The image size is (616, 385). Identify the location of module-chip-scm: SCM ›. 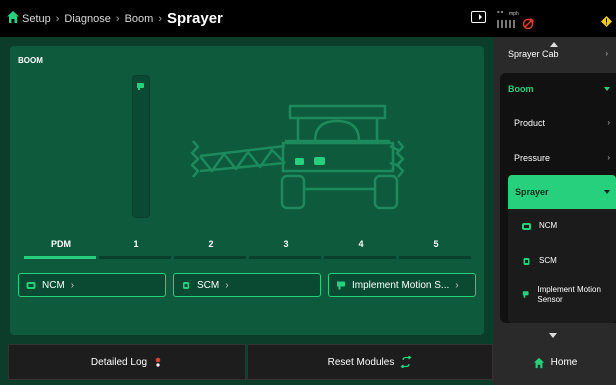
(247, 285).